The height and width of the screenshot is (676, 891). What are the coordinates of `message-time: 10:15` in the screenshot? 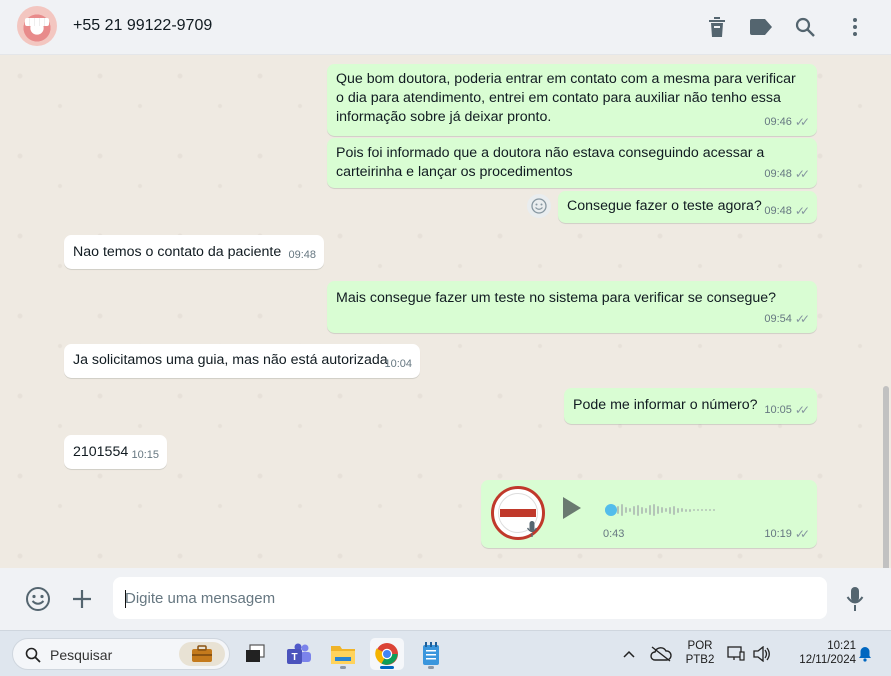 It's located at (145, 455).